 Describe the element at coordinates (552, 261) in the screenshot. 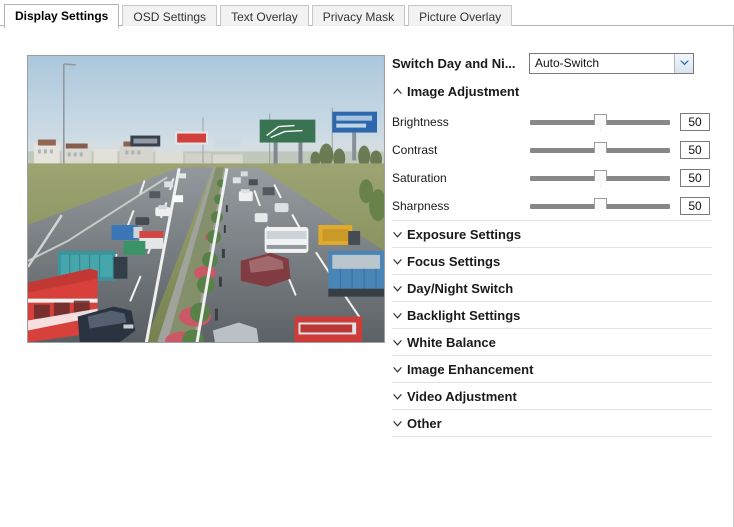

I see `section-header-focus-settings: Focus Settings` at that location.